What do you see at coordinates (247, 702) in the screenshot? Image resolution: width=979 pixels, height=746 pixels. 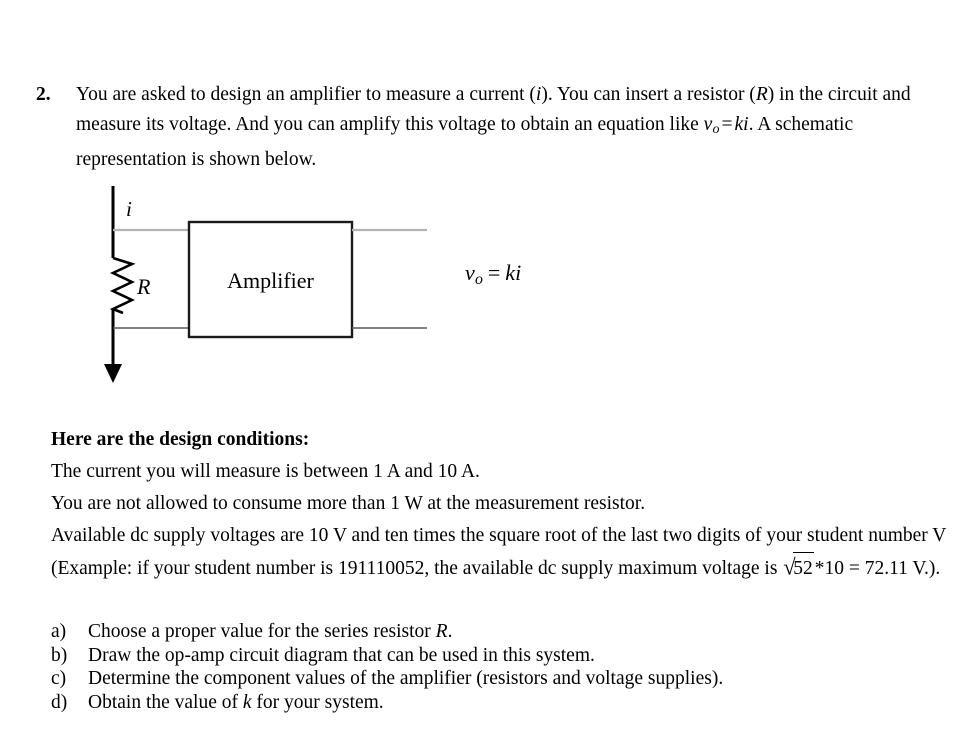 I see `subq-d-symbol: k` at bounding box center [247, 702].